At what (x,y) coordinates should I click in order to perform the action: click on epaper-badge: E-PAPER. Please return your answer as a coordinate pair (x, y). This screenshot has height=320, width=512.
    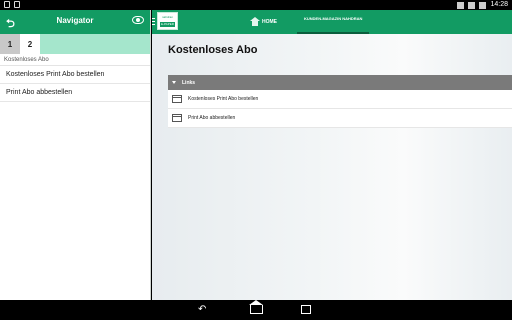
    Looking at the image, I should click on (167, 24).